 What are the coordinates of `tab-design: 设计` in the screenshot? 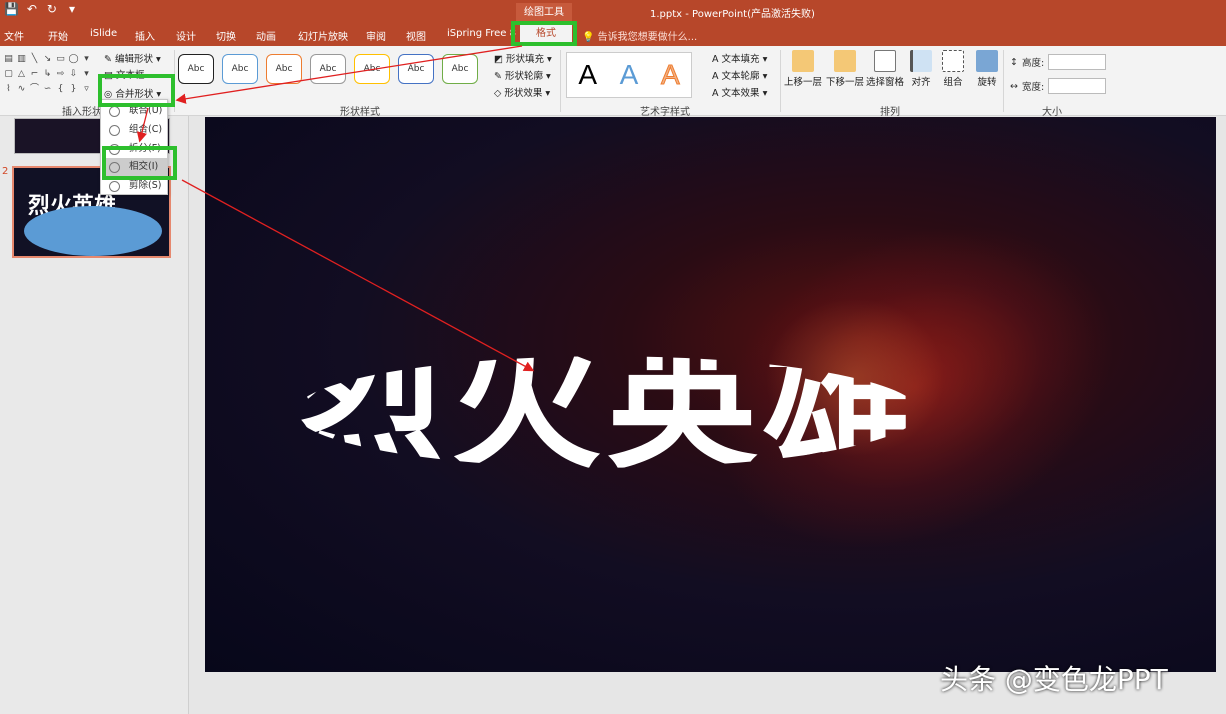 It's located at (186, 35).